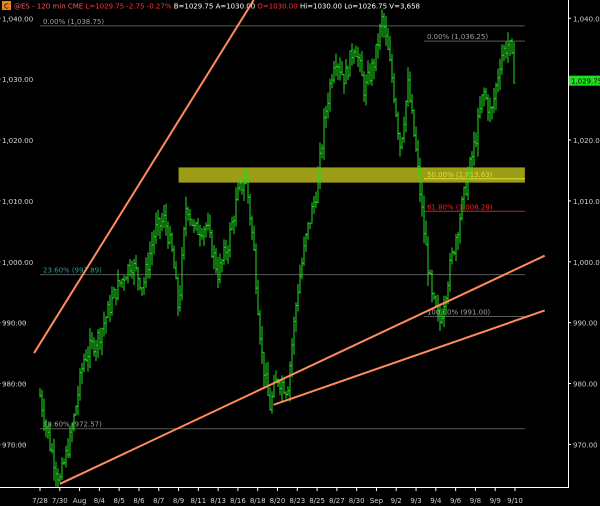 The image size is (600, 506). What do you see at coordinates (436, 501) in the screenshot?
I see `x-tick-label: 9/4` at bounding box center [436, 501].